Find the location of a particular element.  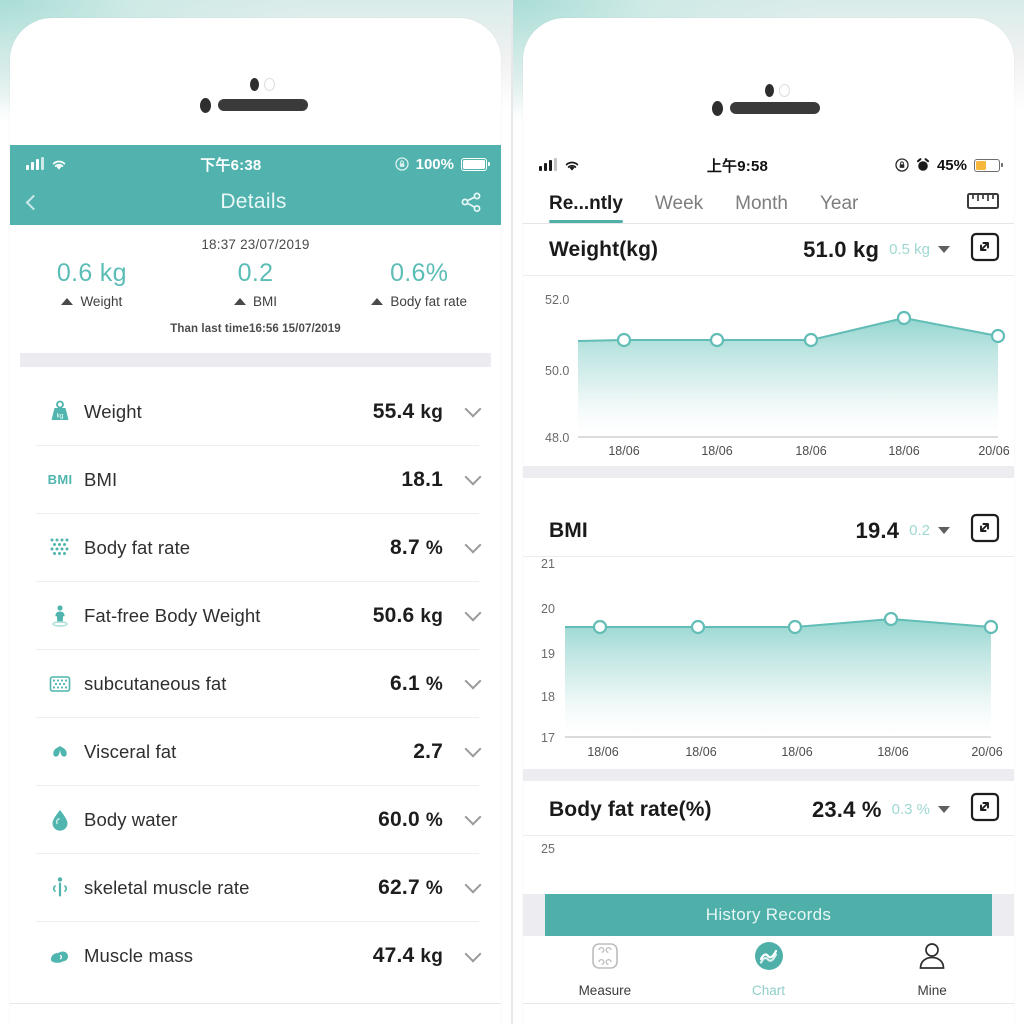

tabbar-item-chart: Chart is located at coordinates (769, 969).